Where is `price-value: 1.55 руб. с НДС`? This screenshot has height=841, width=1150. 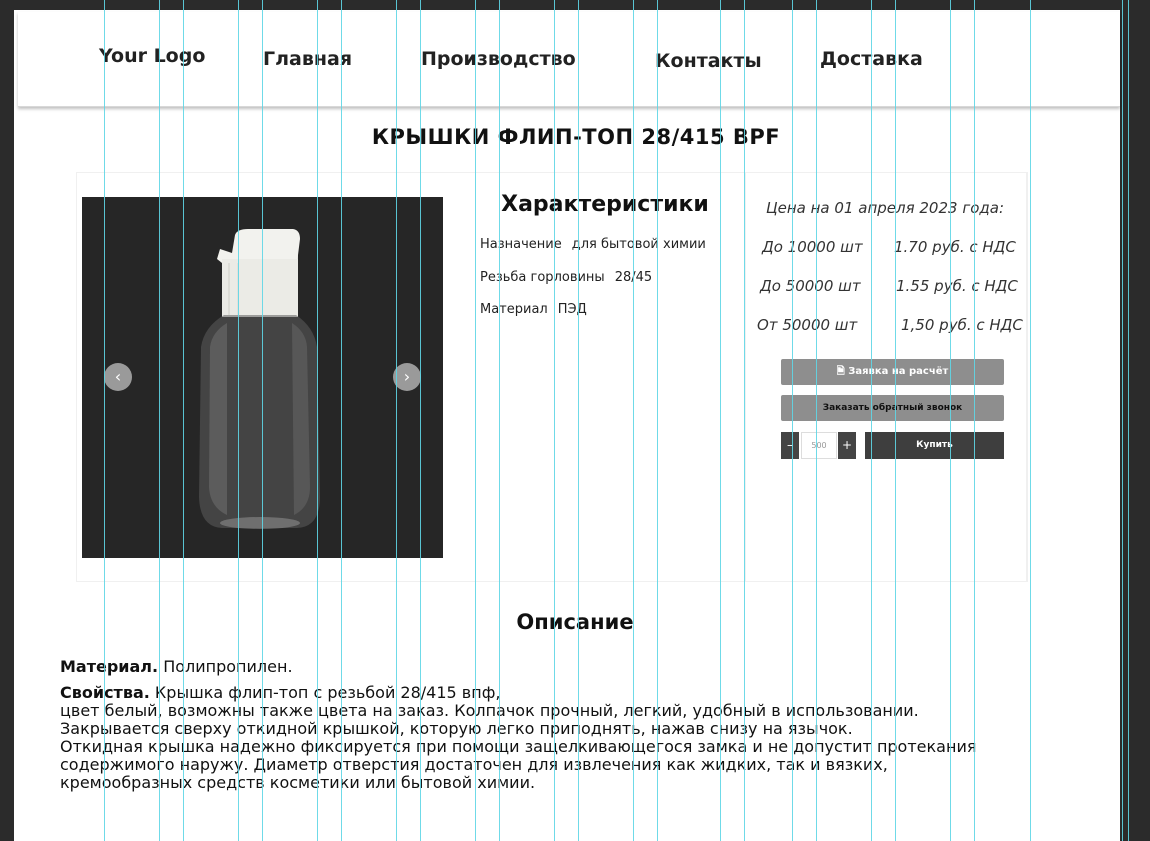 price-value: 1.55 руб. с НДС is located at coordinates (957, 286).